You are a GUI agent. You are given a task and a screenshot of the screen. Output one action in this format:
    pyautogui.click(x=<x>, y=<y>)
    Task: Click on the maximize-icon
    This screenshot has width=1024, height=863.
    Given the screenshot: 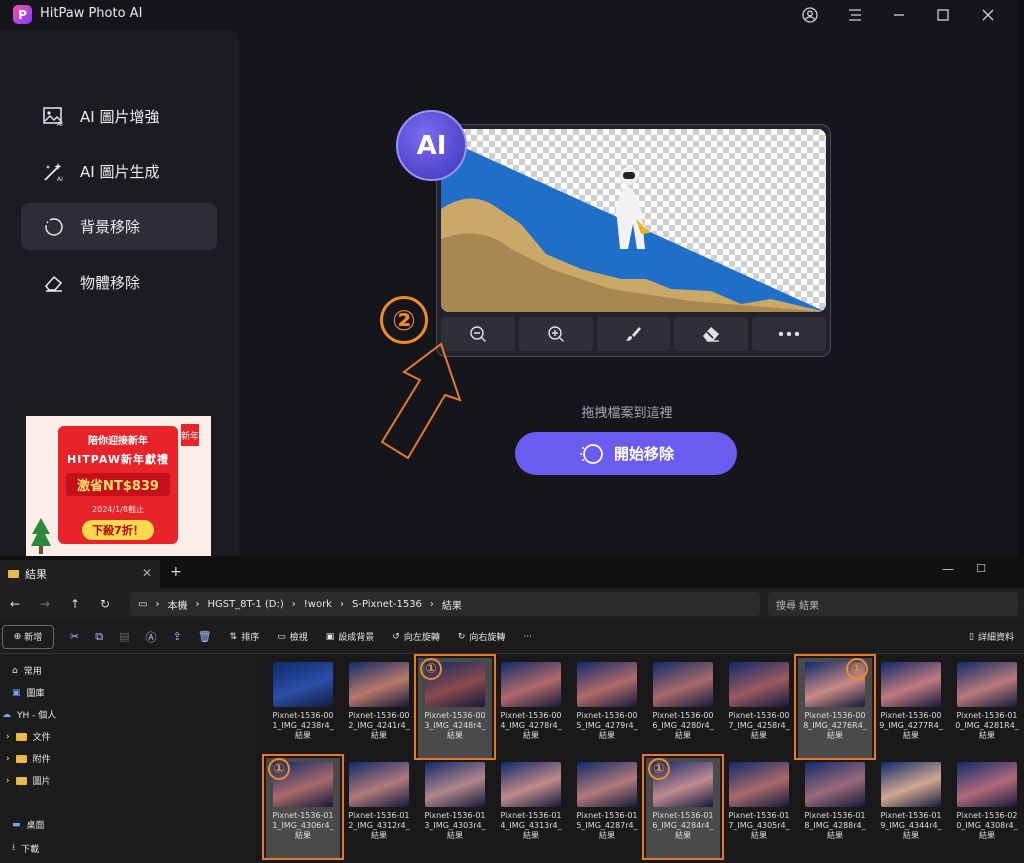 What is the action you would take?
    pyautogui.click(x=943, y=15)
    